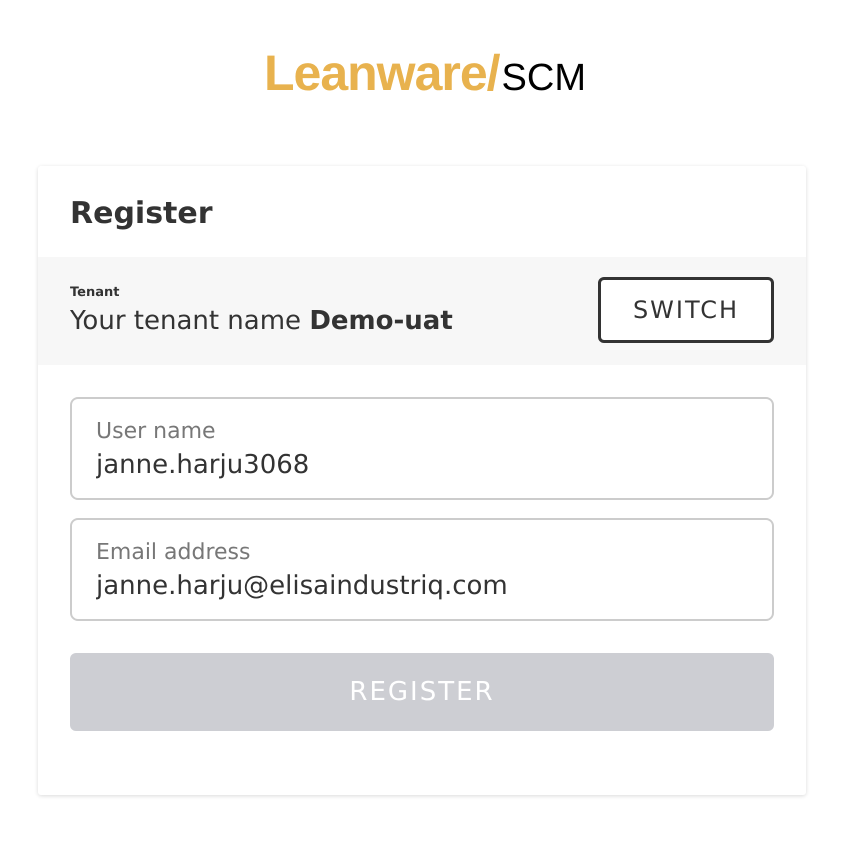 Image resolution: width=850 pixels, height=852 pixels. Describe the element at coordinates (382, 73) in the screenshot. I see `logo-brand: Leanware/` at that location.